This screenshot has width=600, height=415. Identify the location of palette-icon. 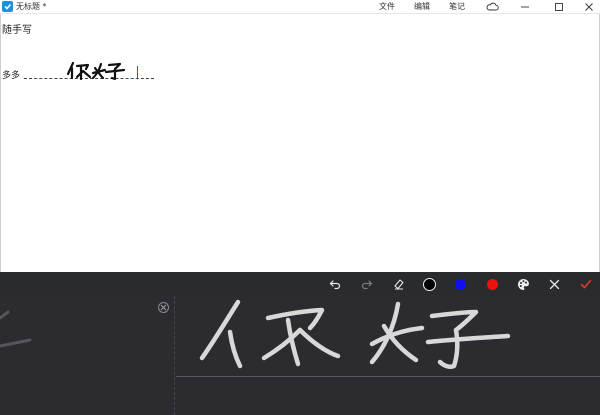
(523, 284).